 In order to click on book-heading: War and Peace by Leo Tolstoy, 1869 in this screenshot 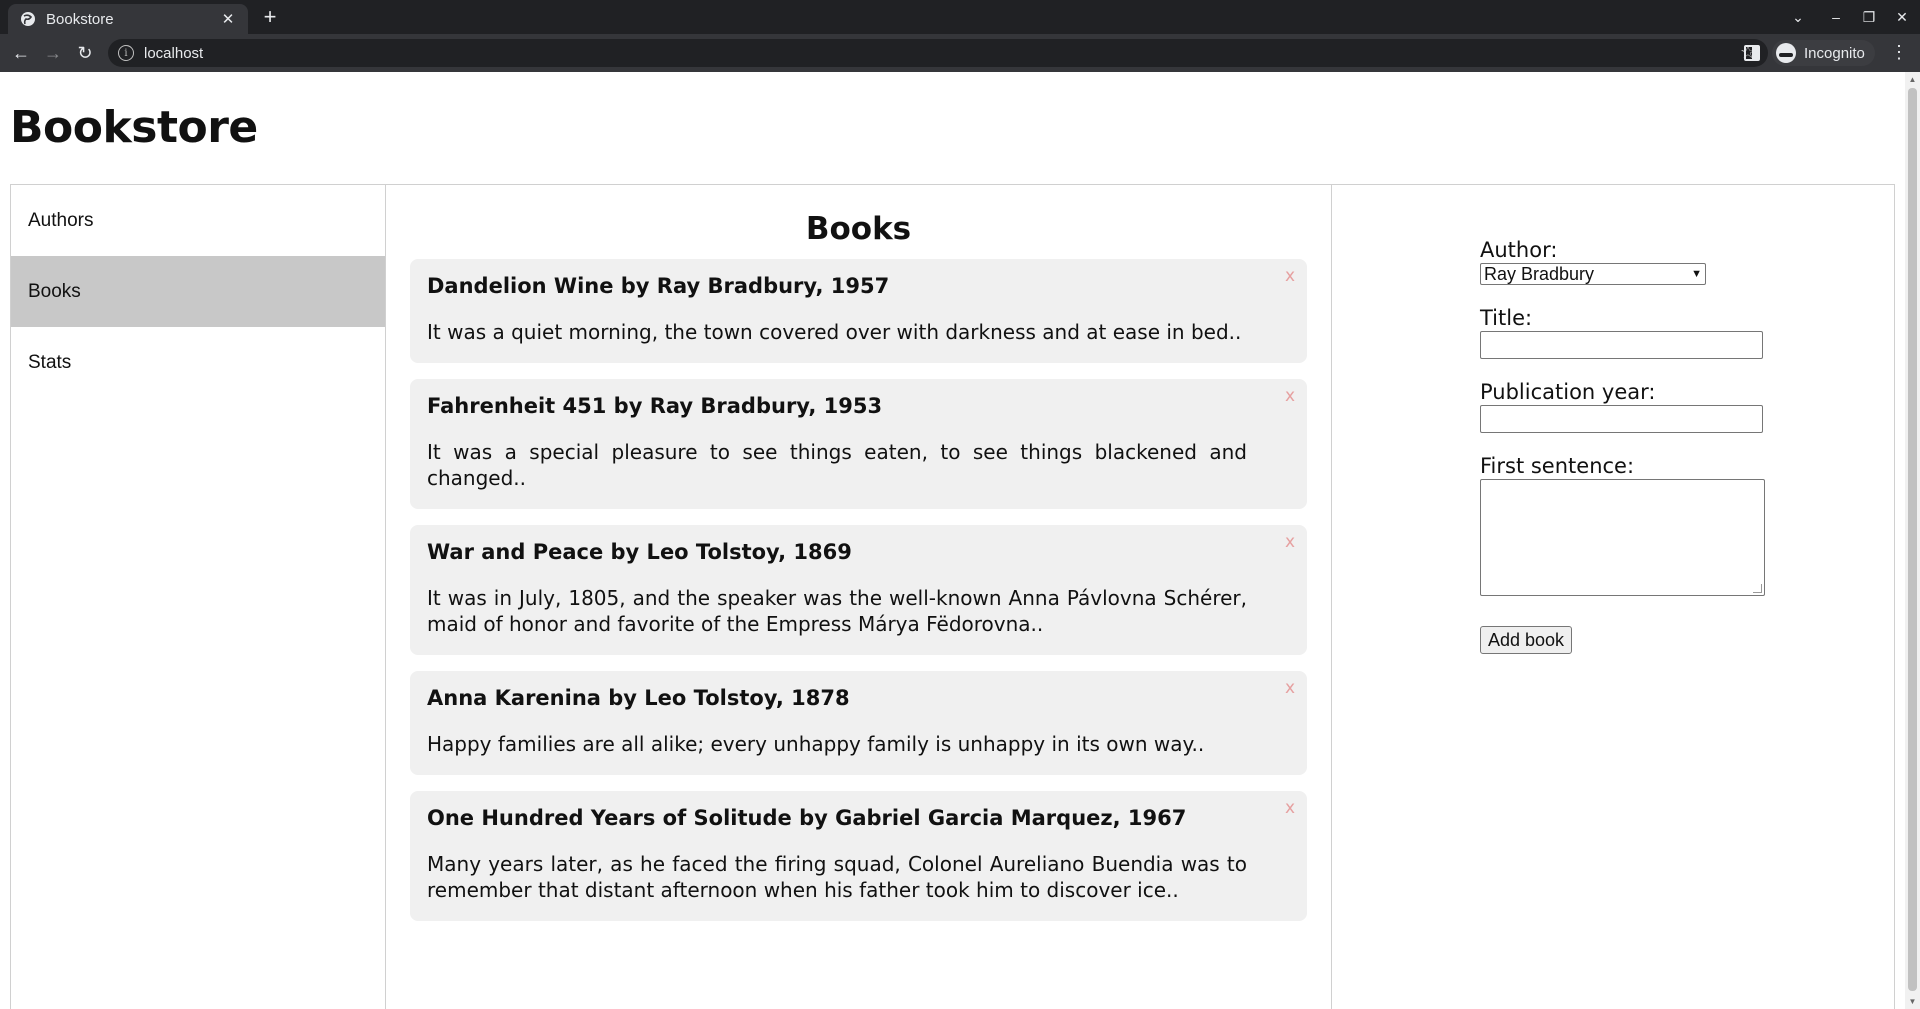, I will do `click(639, 552)`.